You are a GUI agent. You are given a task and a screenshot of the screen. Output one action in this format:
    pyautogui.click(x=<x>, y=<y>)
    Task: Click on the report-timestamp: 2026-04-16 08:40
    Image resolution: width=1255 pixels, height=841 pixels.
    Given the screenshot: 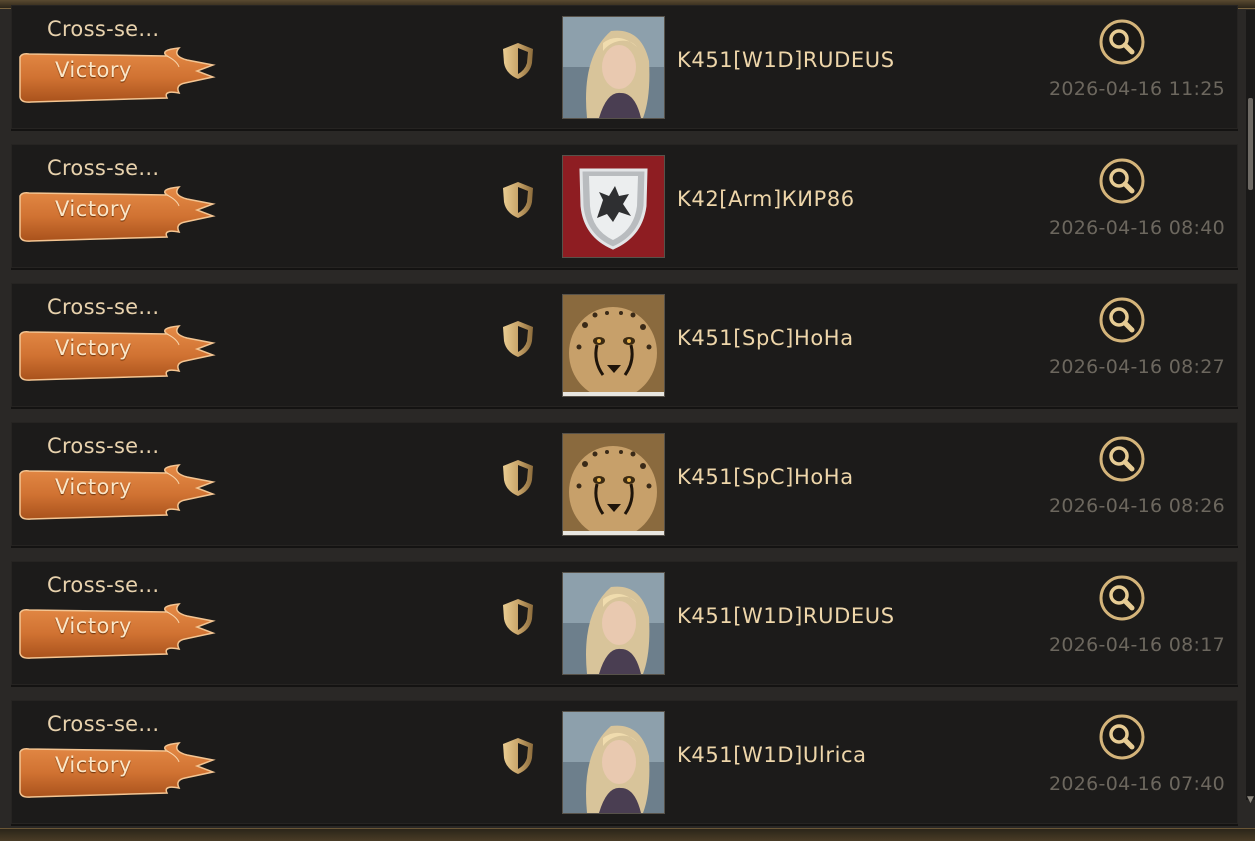 What is the action you would take?
    pyautogui.click(x=1136, y=228)
    